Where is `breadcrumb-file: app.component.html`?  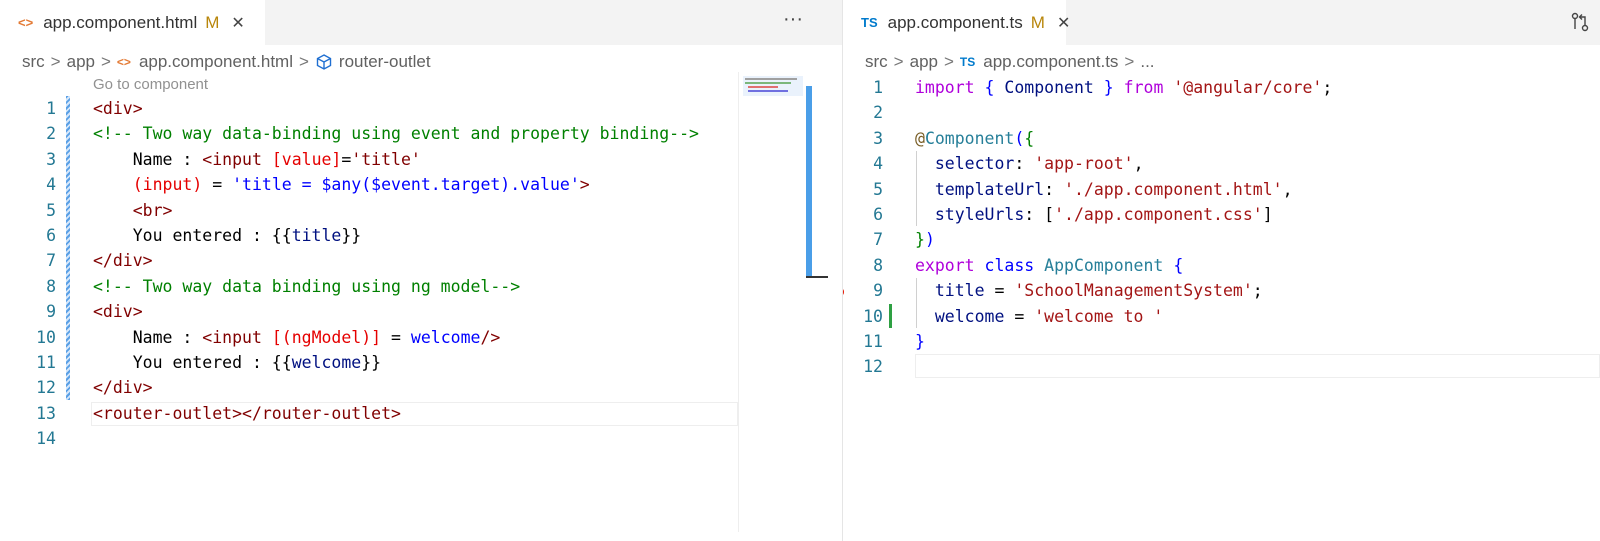
breadcrumb-file: app.component.html is located at coordinates (216, 62).